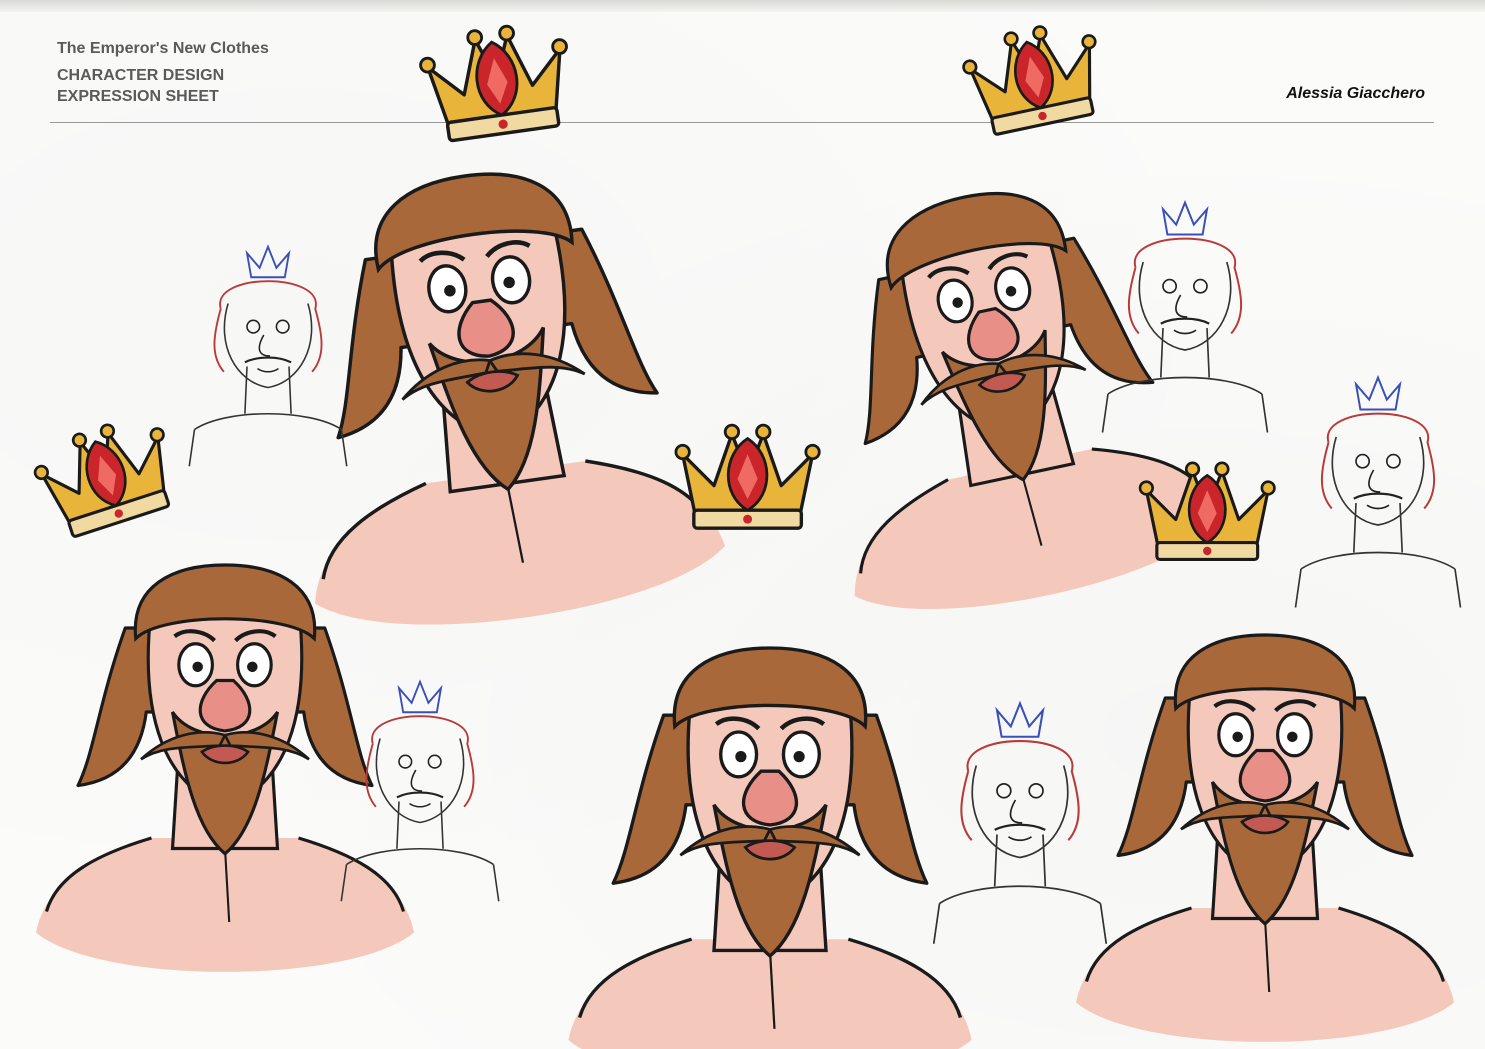 The image size is (1485, 1049). What do you see at coordinates (1378, 492) in the screenshot?
I see `sketch-alarmed` at bounding box center [1378, 492].